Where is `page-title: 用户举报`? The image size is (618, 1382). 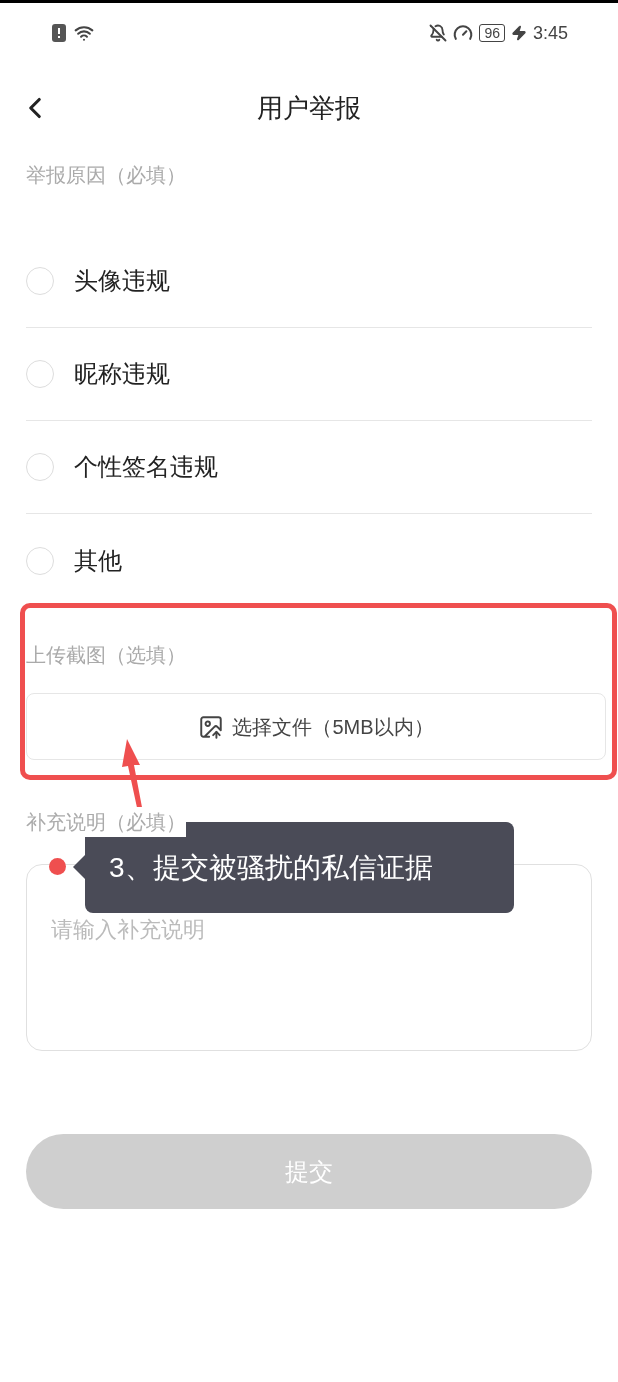 page-title: 用户举报 is located at coordinates (309, 108).